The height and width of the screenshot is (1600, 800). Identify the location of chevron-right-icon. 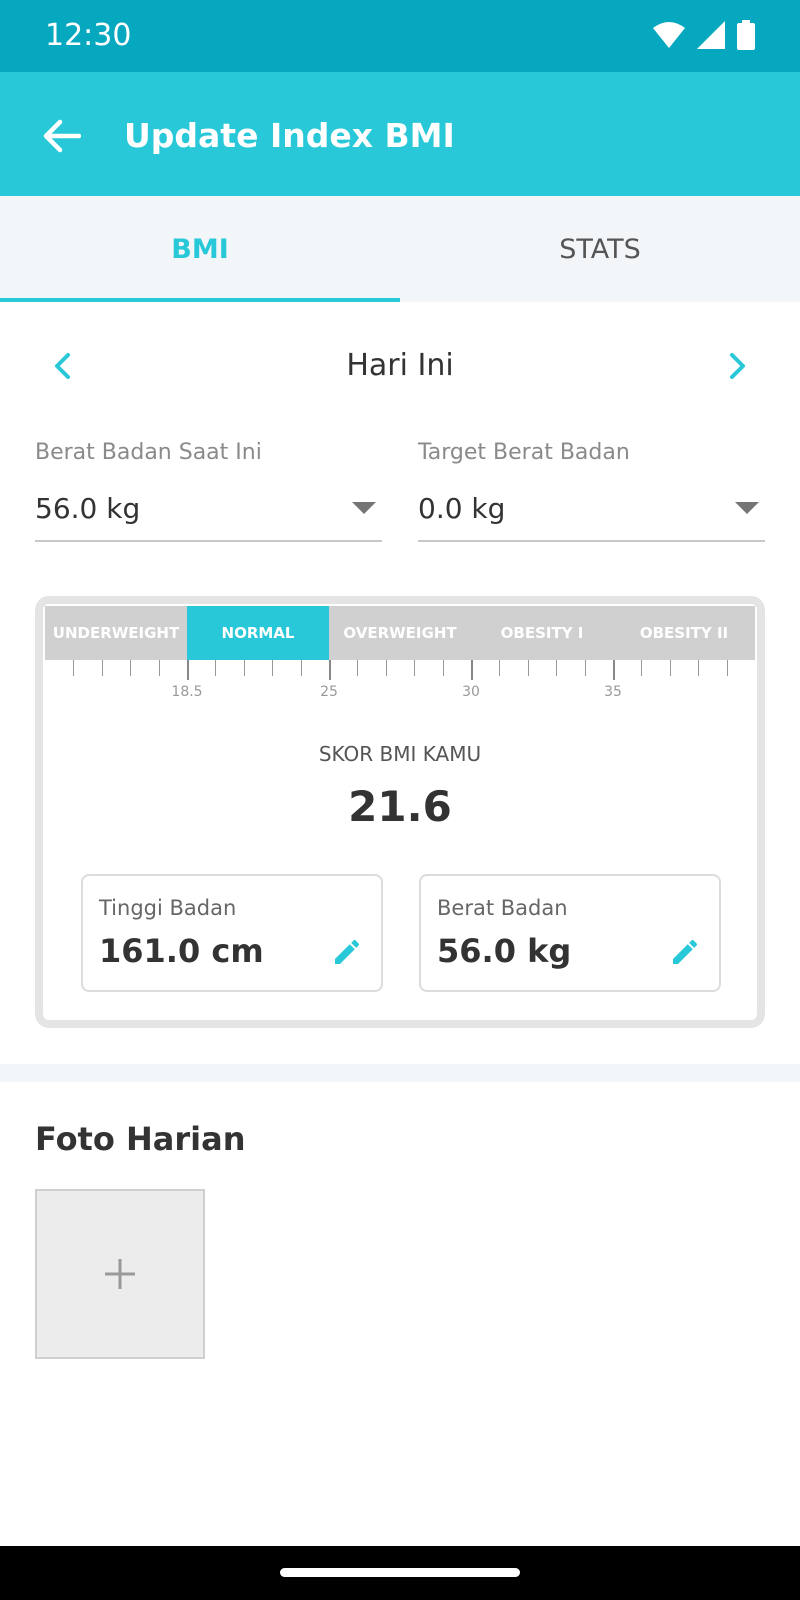
(737, 366).